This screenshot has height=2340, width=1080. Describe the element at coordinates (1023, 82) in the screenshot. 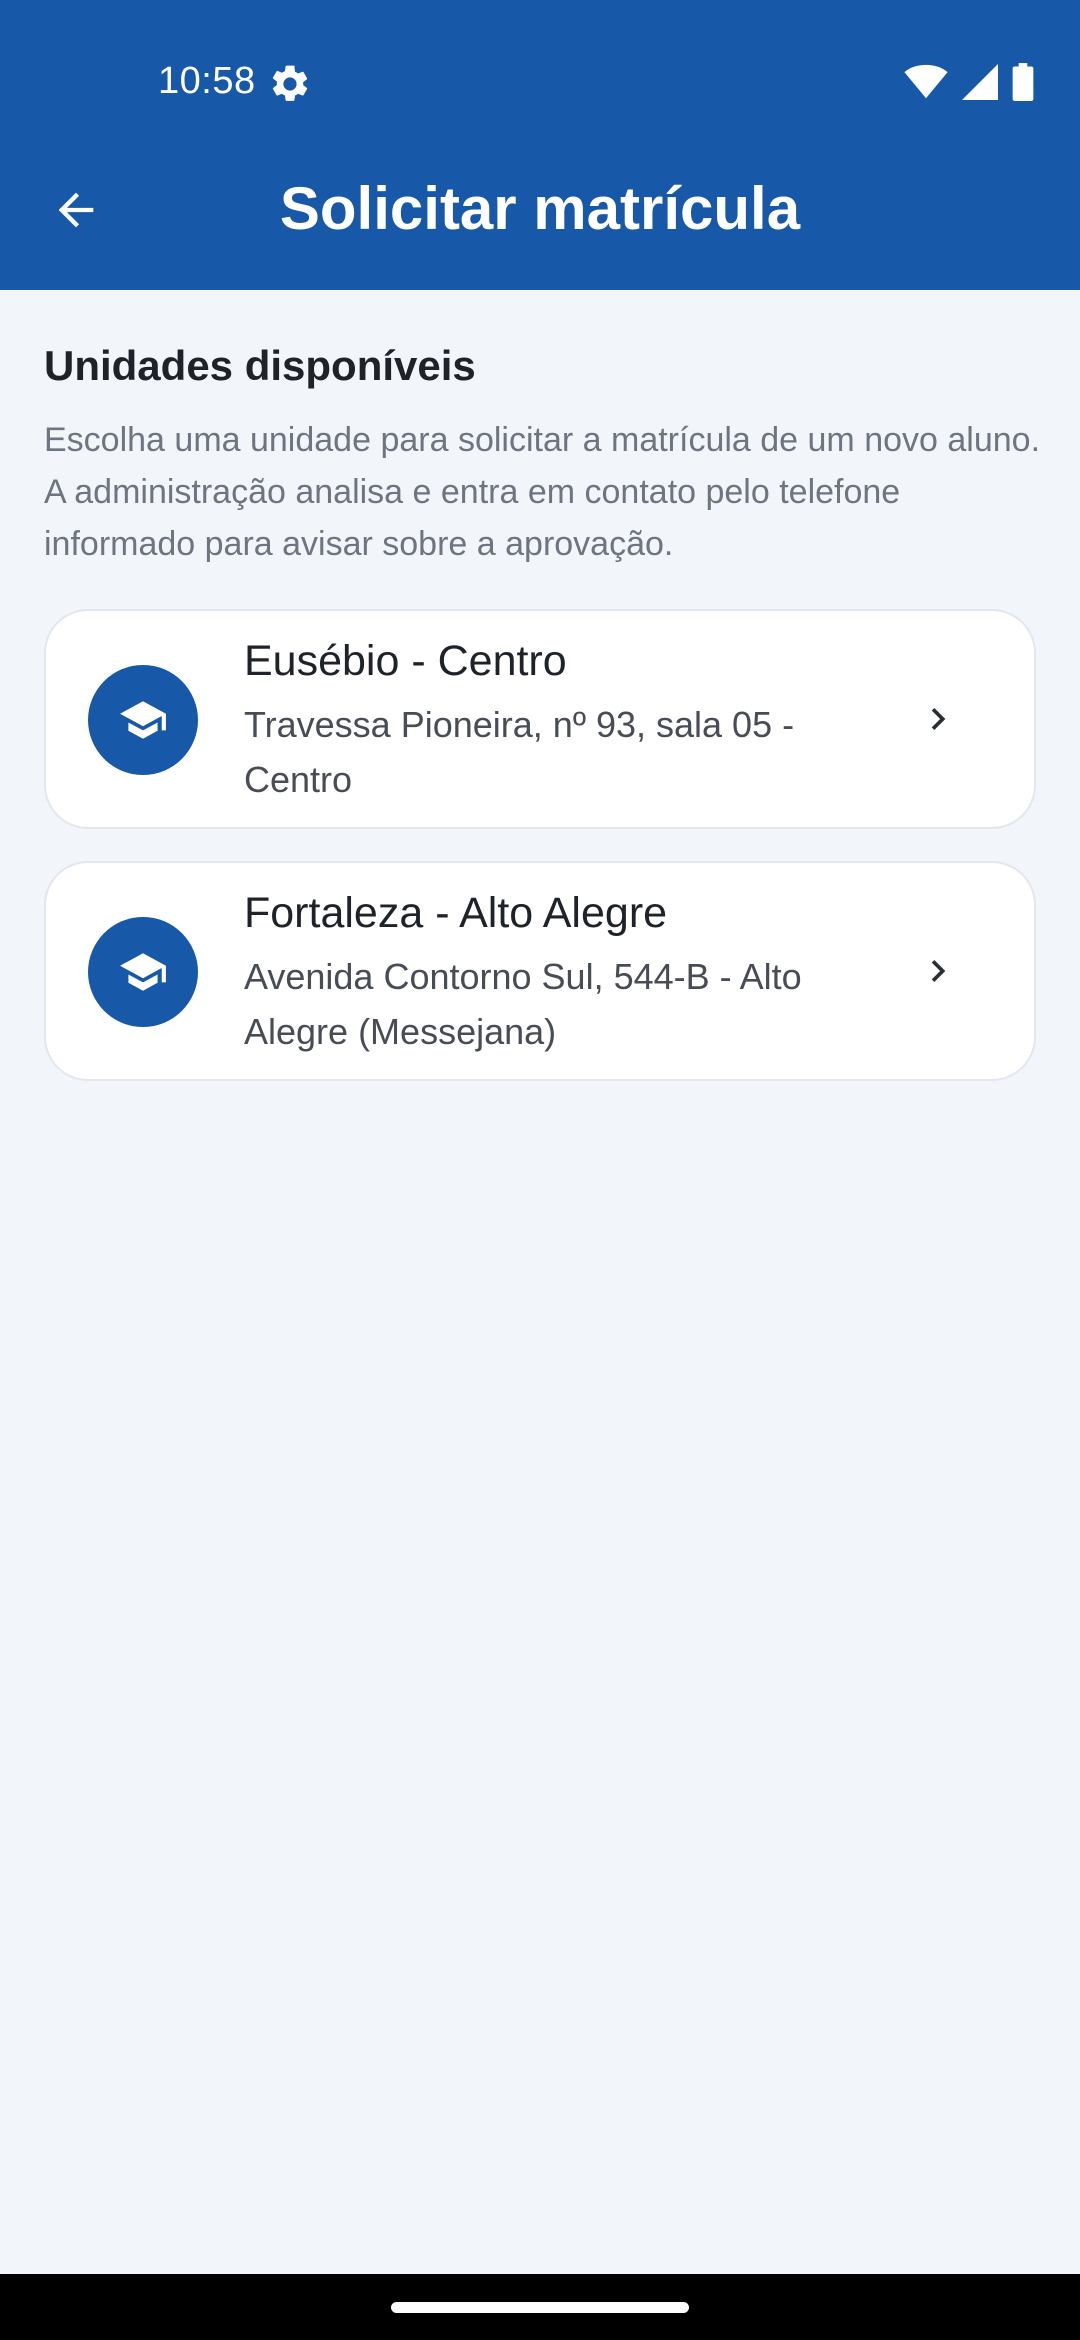

I see `battery-icon` at that location.